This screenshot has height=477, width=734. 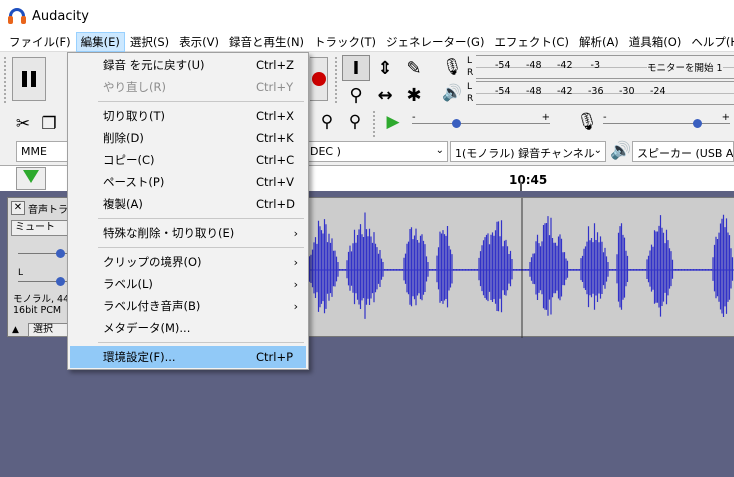 I want to click on meter-tick: -30, so click(x=627, y=91).